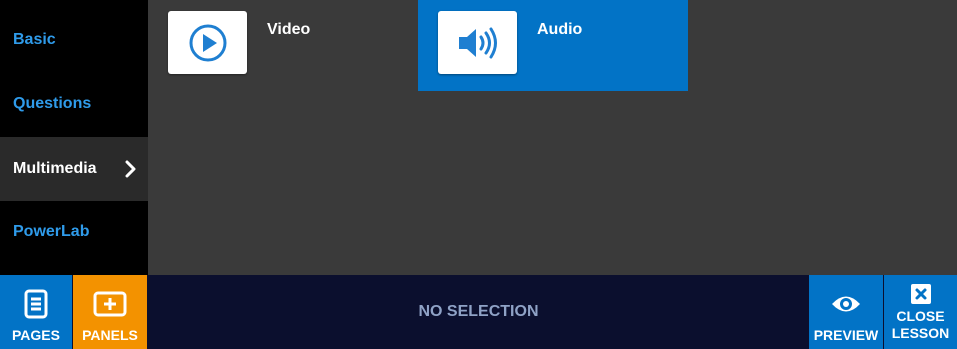 Image resolution: width=957 pixels, height=349 pixels. I want to click on sidebar-item-powerlab: PowerLab, so click(74, 232).